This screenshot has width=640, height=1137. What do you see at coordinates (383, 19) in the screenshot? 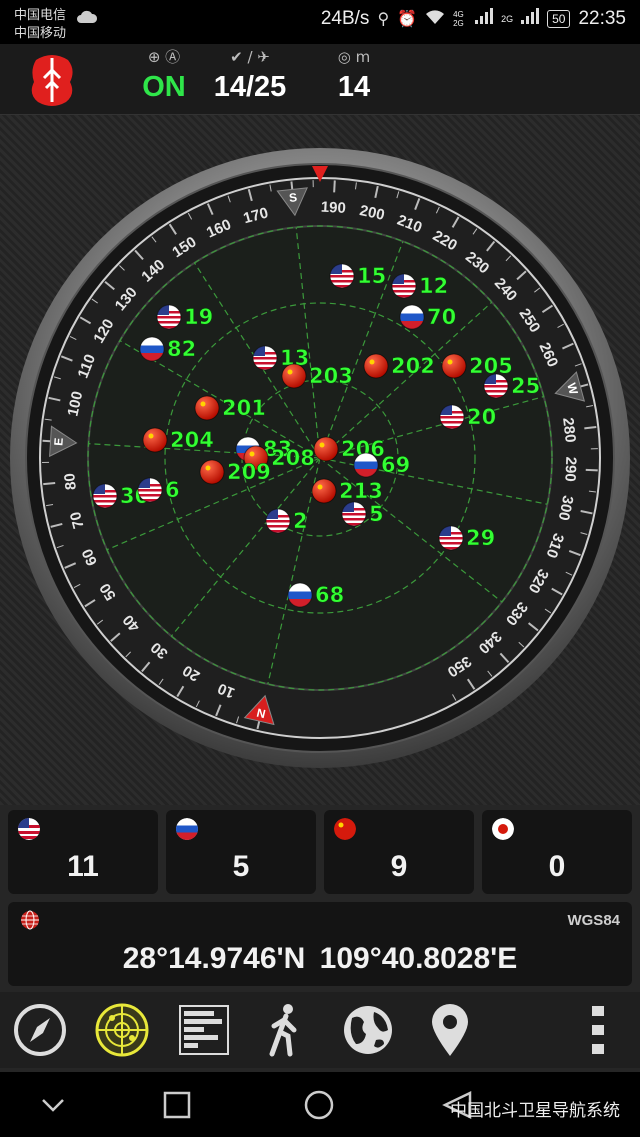
I see `location-icon: ⚲` at bounding box center [383, 19].